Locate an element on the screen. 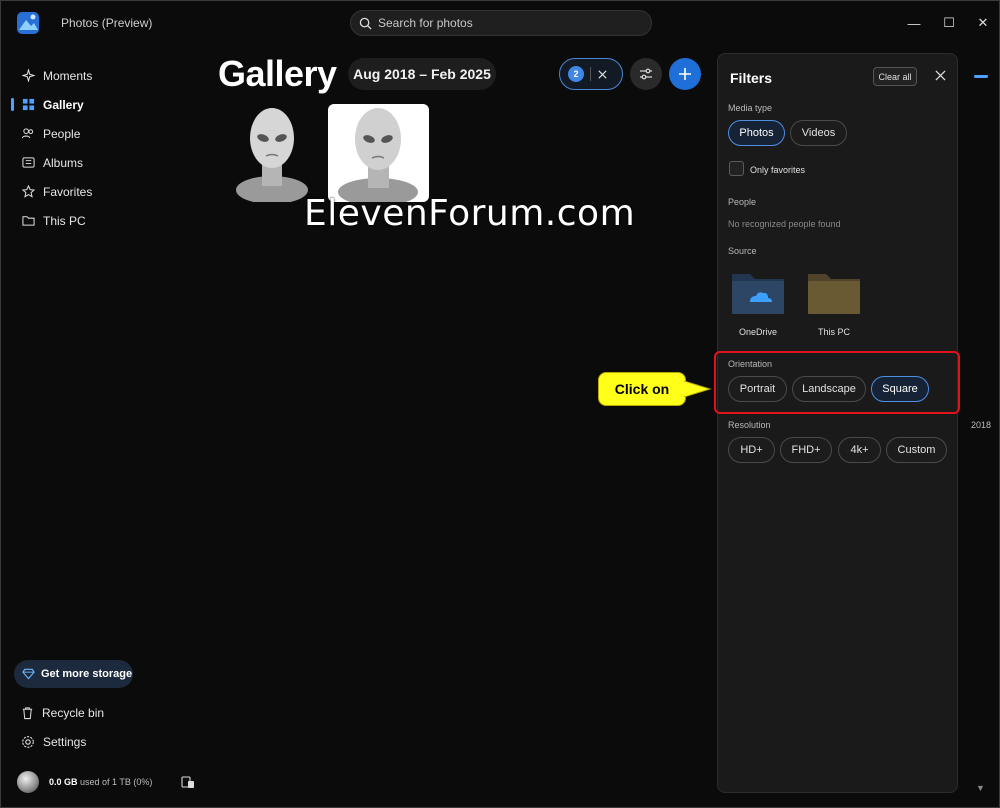 This screenshot has width=1000, height=808. app-title: Photos (Preview) is located at coordinates (107, 23).